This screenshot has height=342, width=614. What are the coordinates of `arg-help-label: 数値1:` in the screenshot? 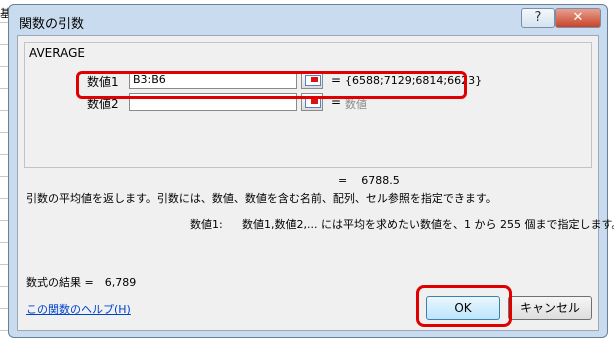 It's located at (206, 224).